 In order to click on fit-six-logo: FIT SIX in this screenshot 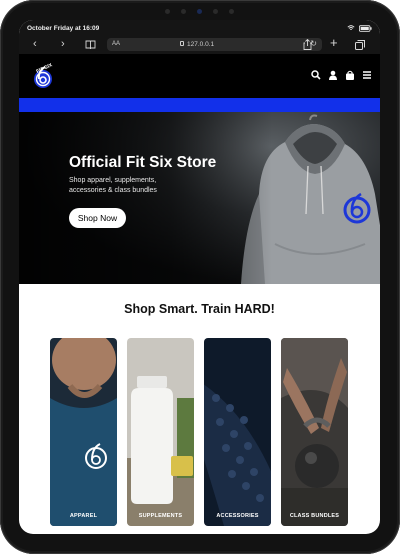, I will do `click(43, 76)`.